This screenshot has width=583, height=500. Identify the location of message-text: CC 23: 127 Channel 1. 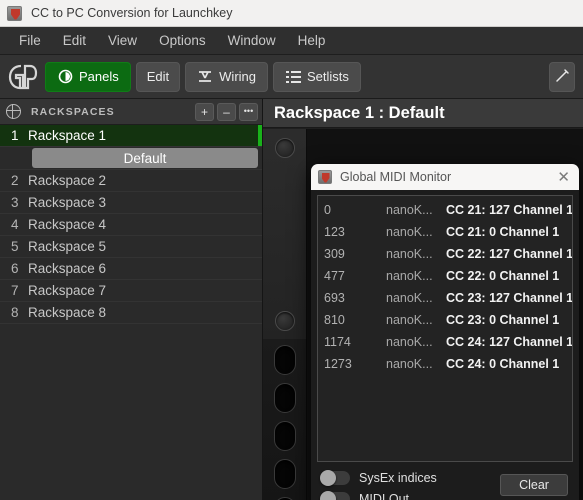
(509, 298).